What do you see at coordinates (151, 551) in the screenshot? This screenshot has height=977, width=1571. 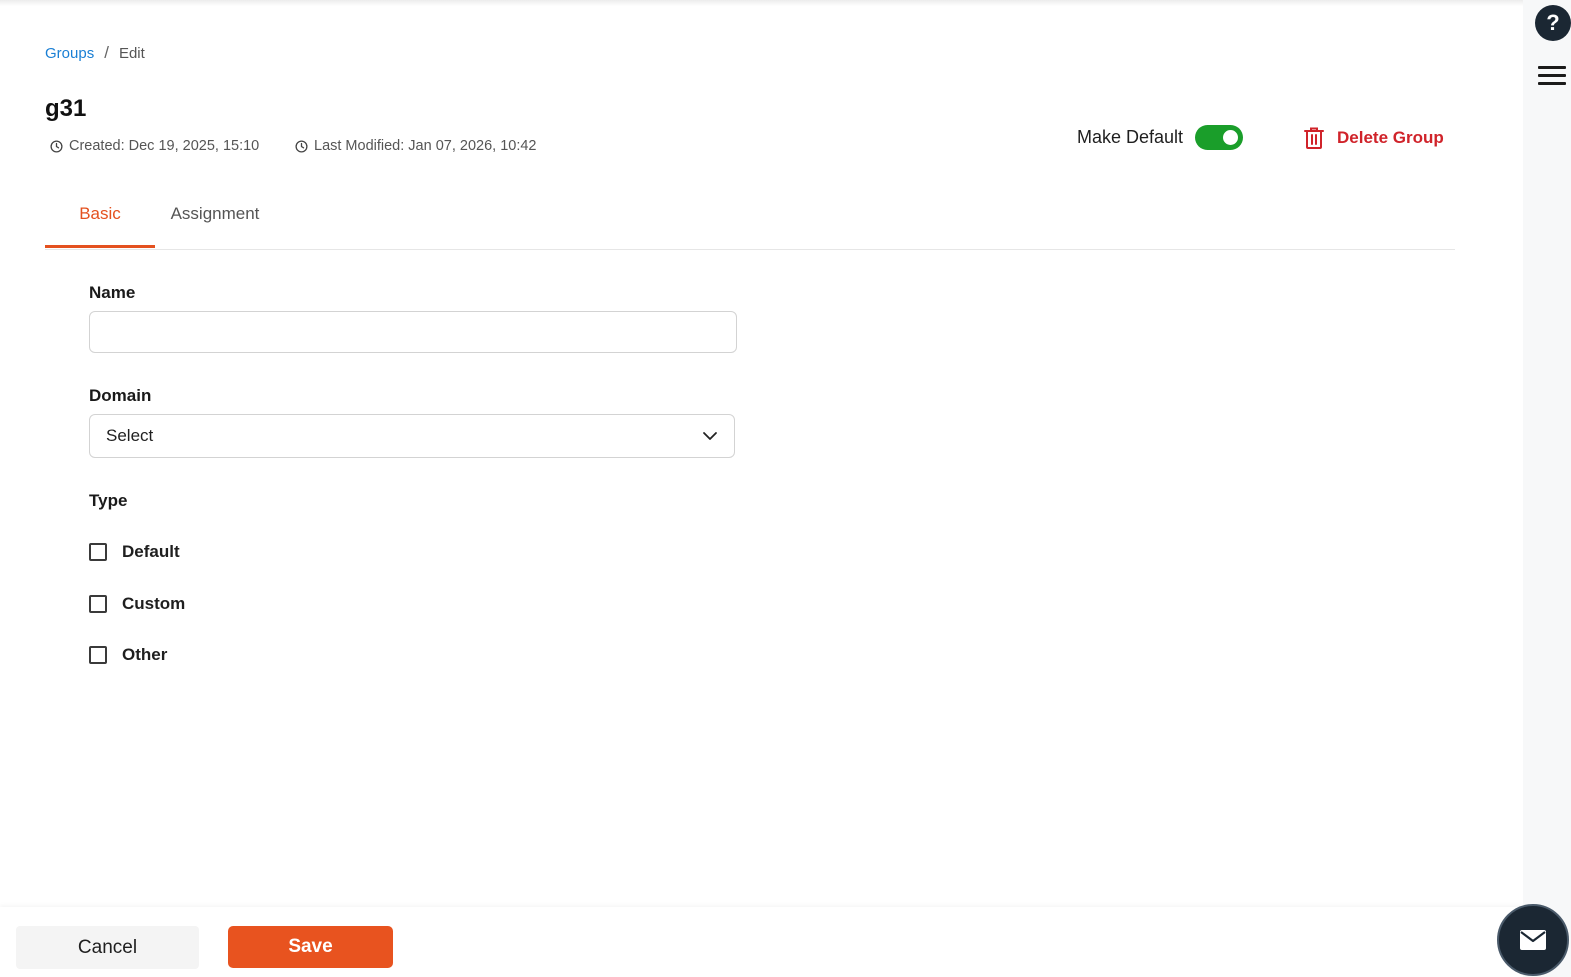 I see `checkbox-label: Default` at bounding box center [151, 551].